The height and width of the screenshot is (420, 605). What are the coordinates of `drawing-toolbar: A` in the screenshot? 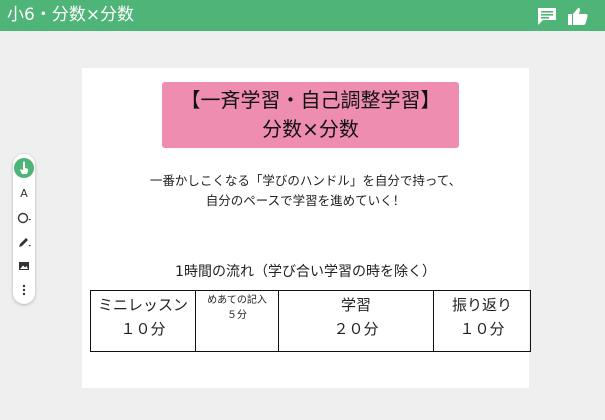 It's located at (24, 229).